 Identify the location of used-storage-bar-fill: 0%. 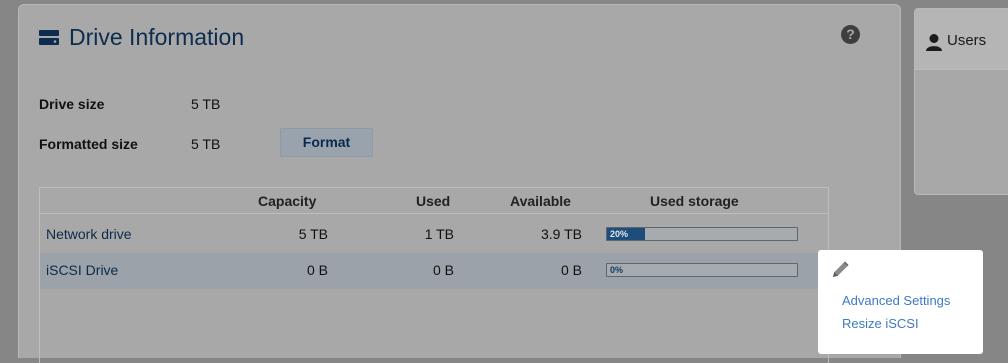
(617, 270).